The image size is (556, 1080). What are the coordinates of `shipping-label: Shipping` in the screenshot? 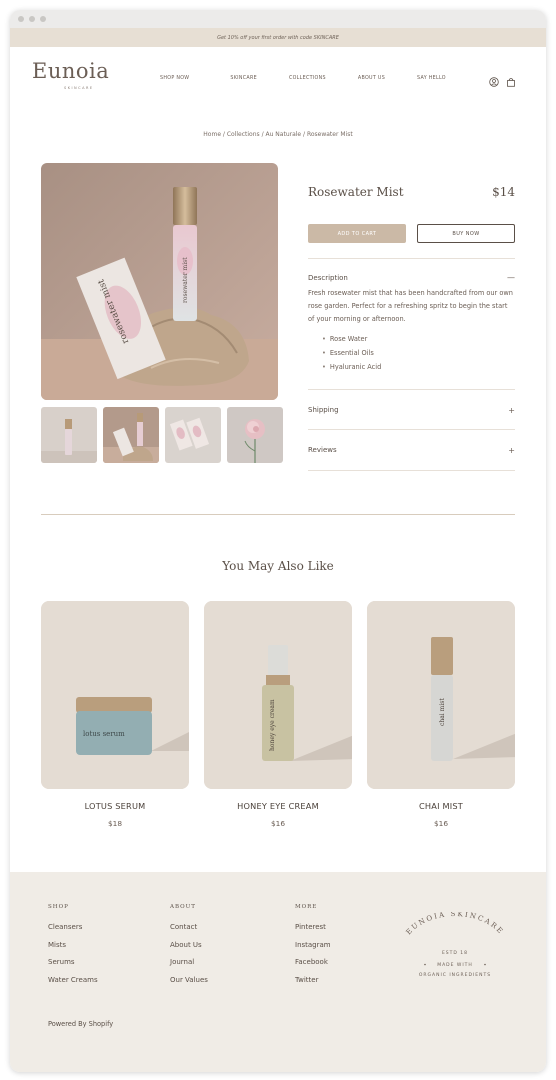 It's located at (323, 410).